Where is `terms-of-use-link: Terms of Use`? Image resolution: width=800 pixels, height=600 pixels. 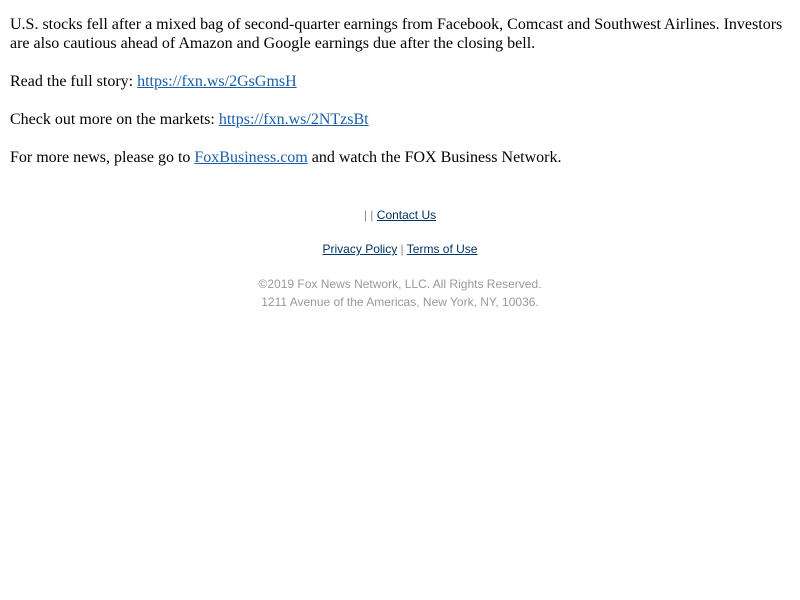
terms-of-use-link: Terms of Use is located at coordinates (442, 249).